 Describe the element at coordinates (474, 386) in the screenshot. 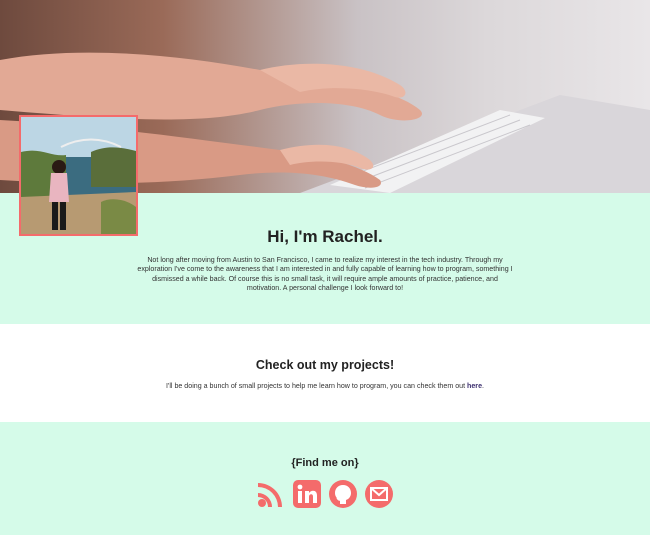

I see `projects-link: here` at that location.